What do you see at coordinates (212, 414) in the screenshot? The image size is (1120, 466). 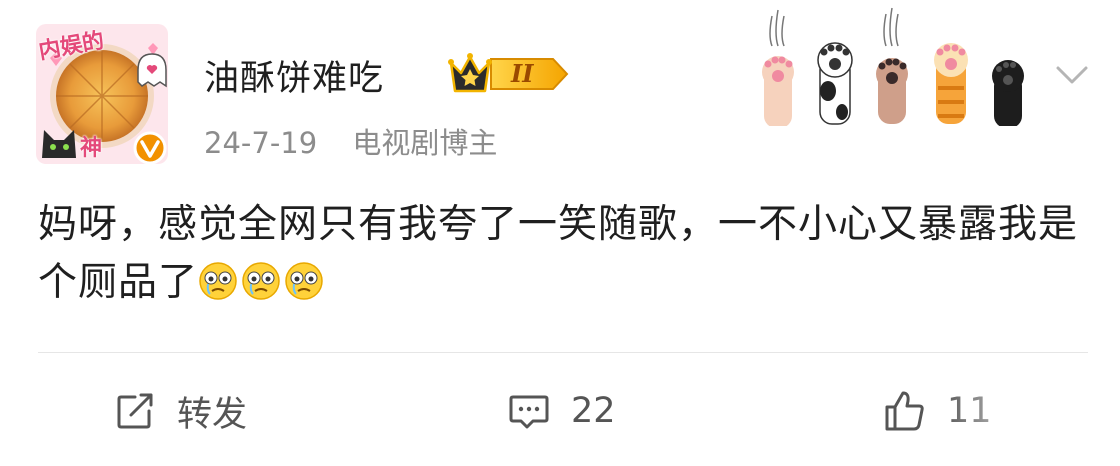 I see `repost-label: 转发` at bounding box center [212, 414].